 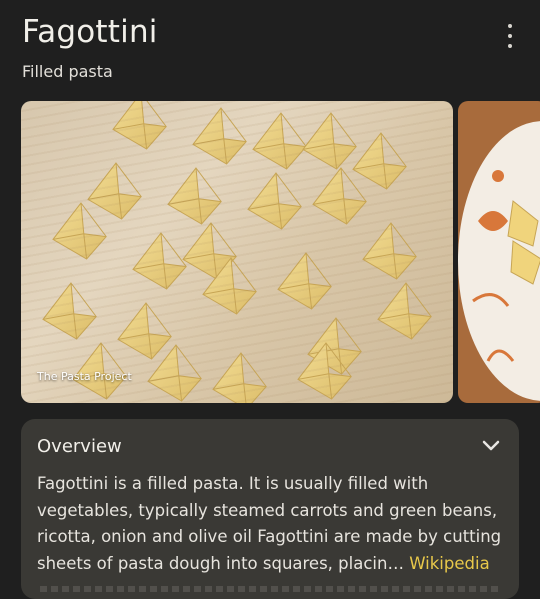 I want to click on image-credit: The Pasta Project, so click(x=84, y=376).